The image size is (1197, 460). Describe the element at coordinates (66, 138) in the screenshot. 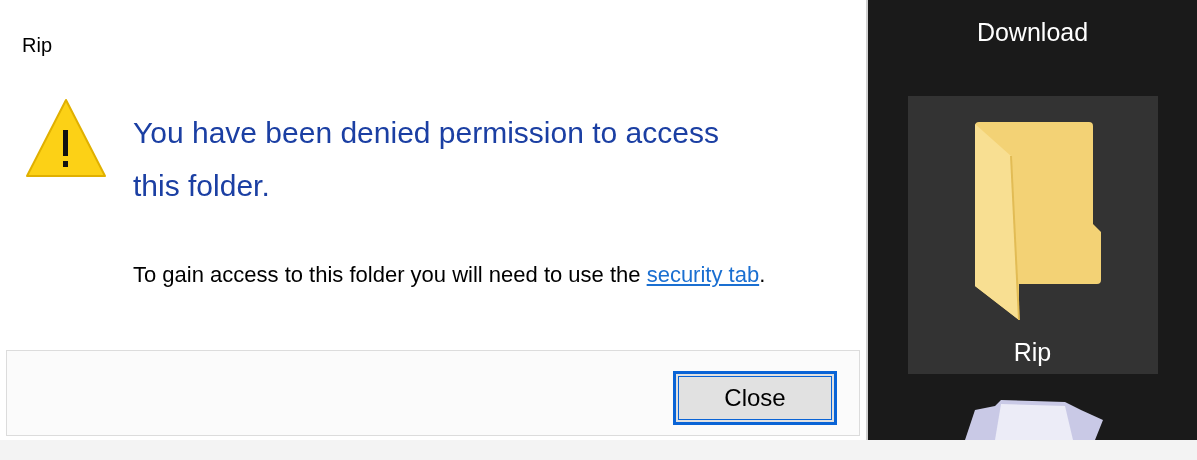

I see `warning-icon` at that location.